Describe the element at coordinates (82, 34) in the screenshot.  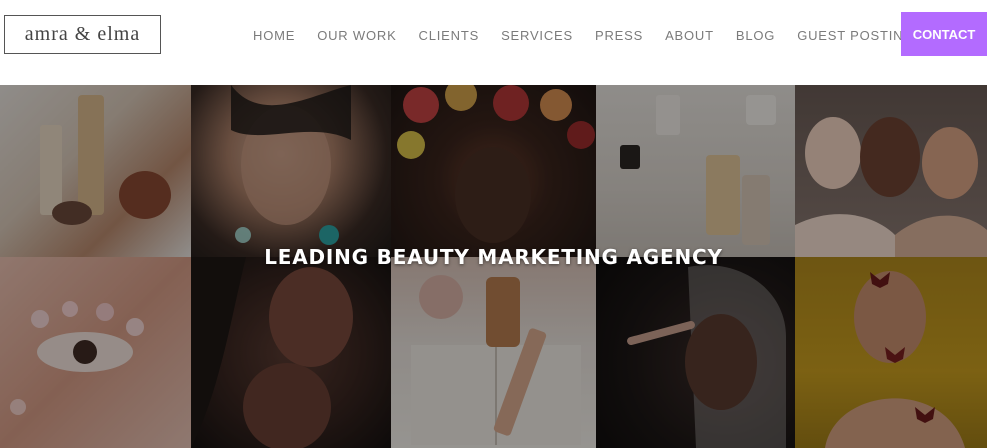
I see `site-logo: amra & elma` at that location.